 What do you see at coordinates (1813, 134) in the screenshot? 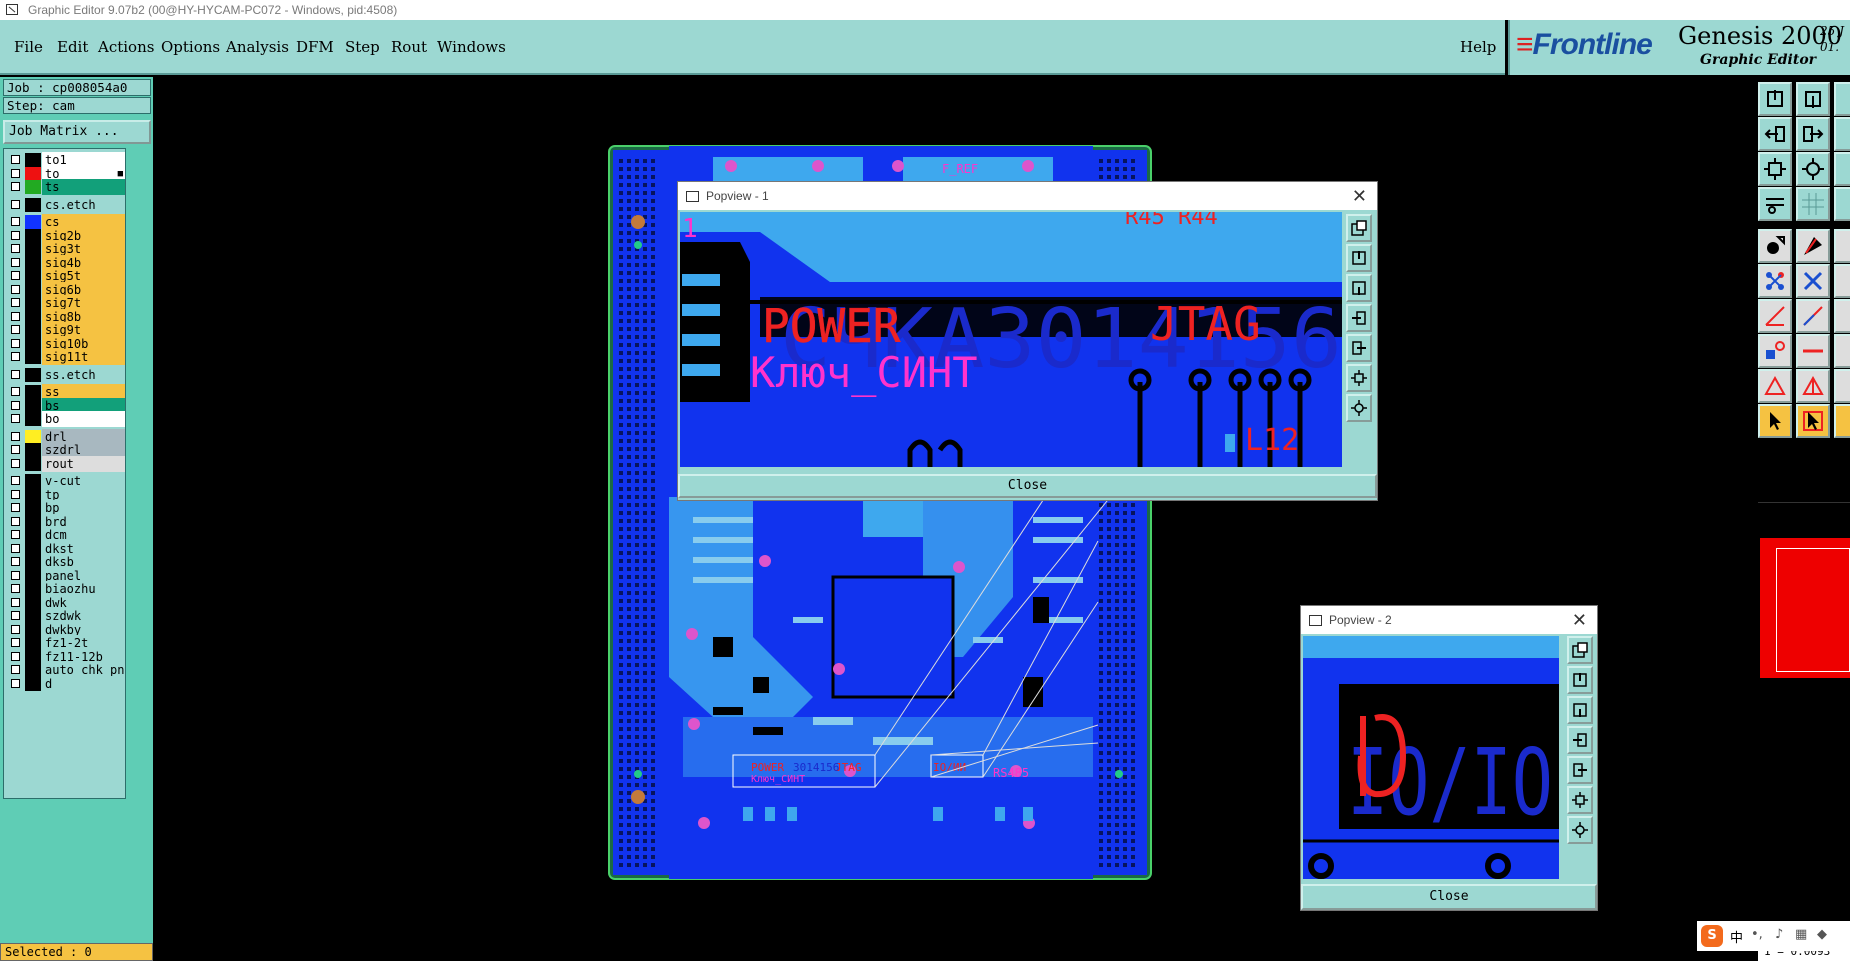
I see `tool-pan-center` at bounding box center [1813, 134].